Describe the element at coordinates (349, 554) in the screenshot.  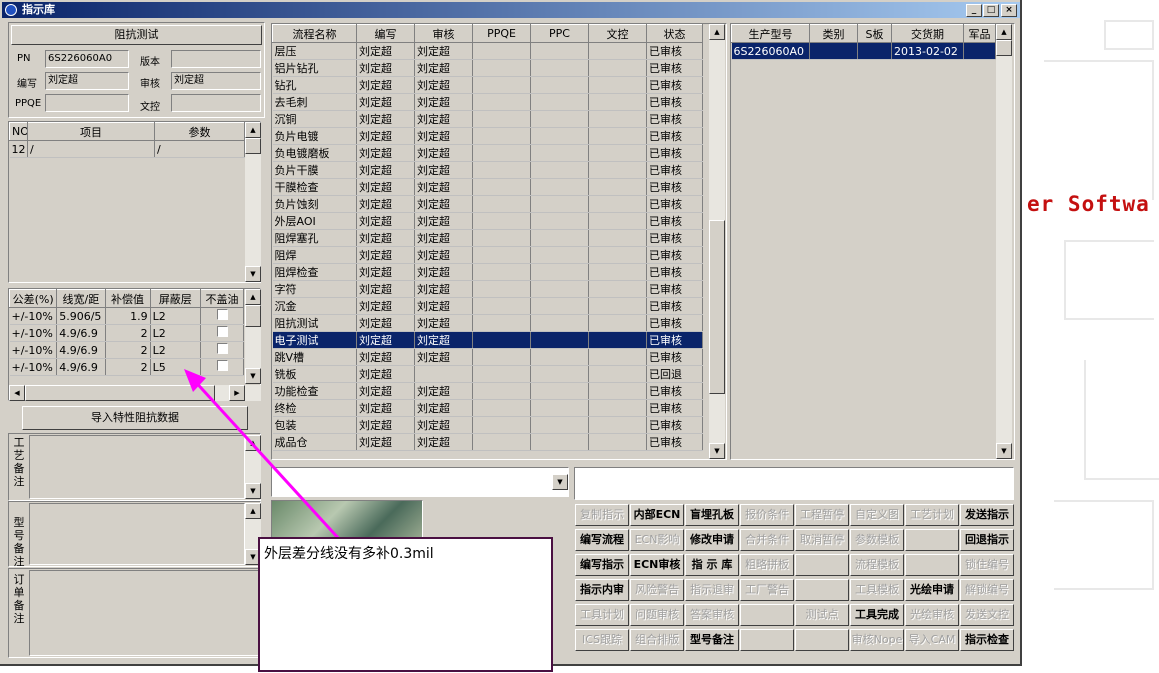
I see `annotation-text: 外层差分线没有多补0.3mil` at that location.